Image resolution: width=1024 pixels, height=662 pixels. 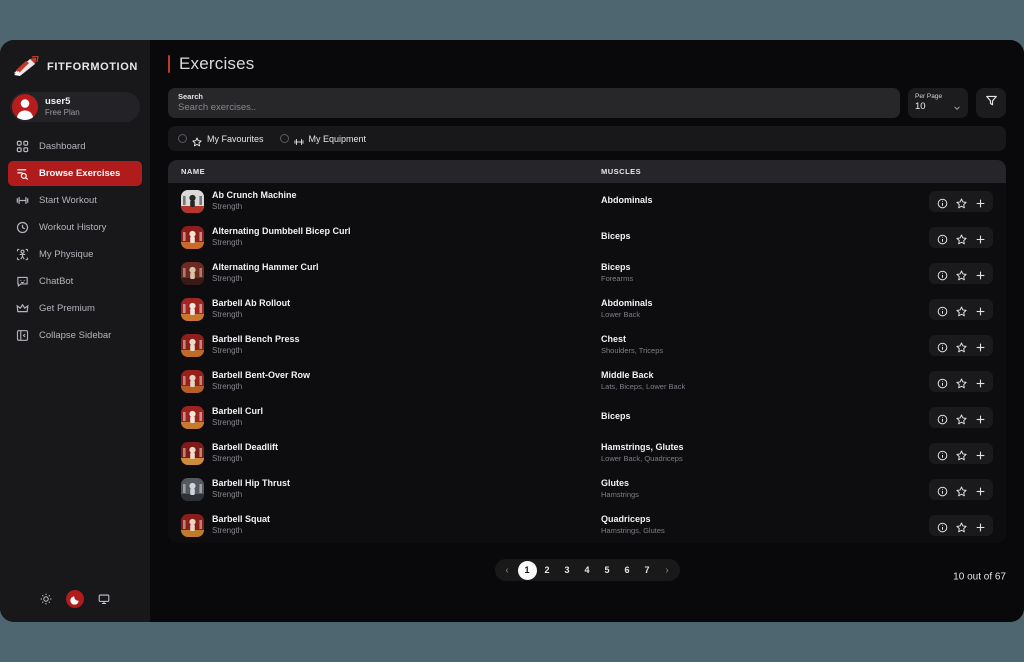 What do you see at coordinates (647, 570) in the screenshot?
I see `page-button: 7` at bounding box center [647, 570].